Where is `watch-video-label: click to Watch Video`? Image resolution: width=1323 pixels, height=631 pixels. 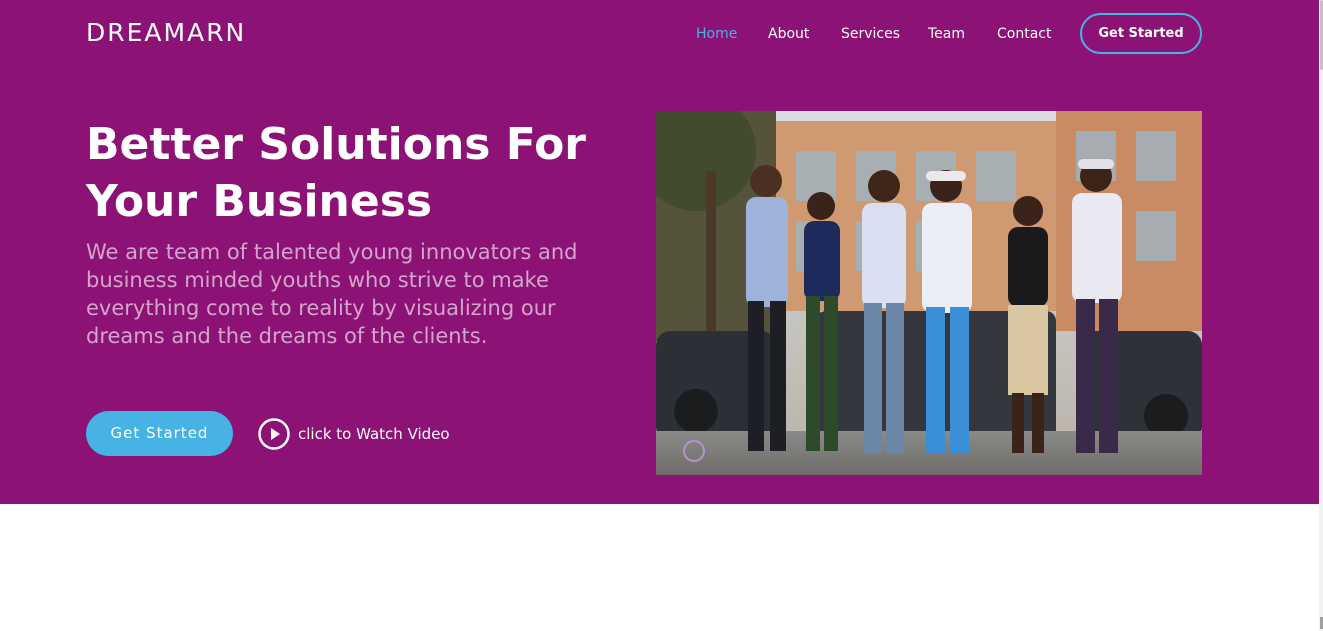
watch-video-label: click to Watch Video is located at coordinates (374, 434).